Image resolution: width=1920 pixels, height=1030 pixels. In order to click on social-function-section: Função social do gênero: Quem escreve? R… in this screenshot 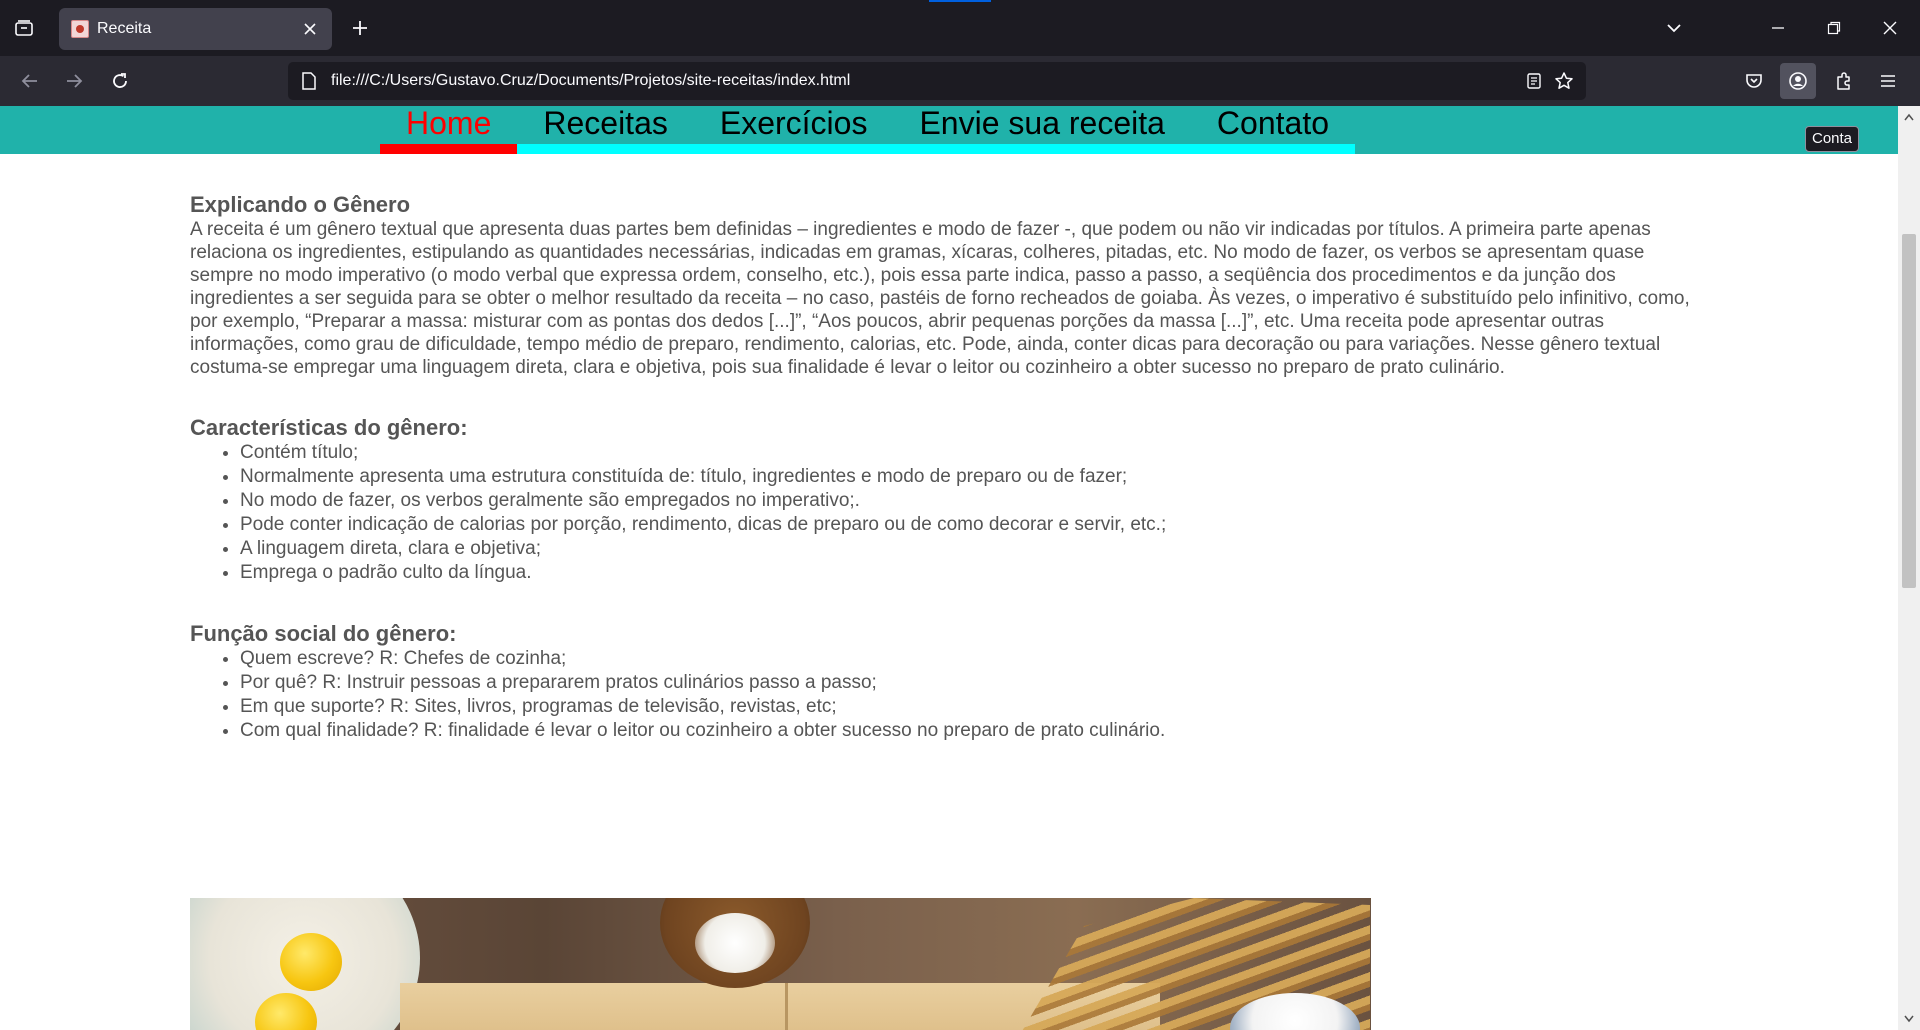, I will do `click(945, 682)`.